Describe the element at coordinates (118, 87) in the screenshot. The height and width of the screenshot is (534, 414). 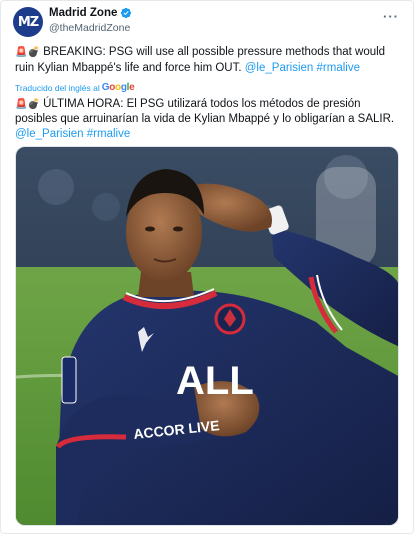
I see `google-logo: Google` at that location.